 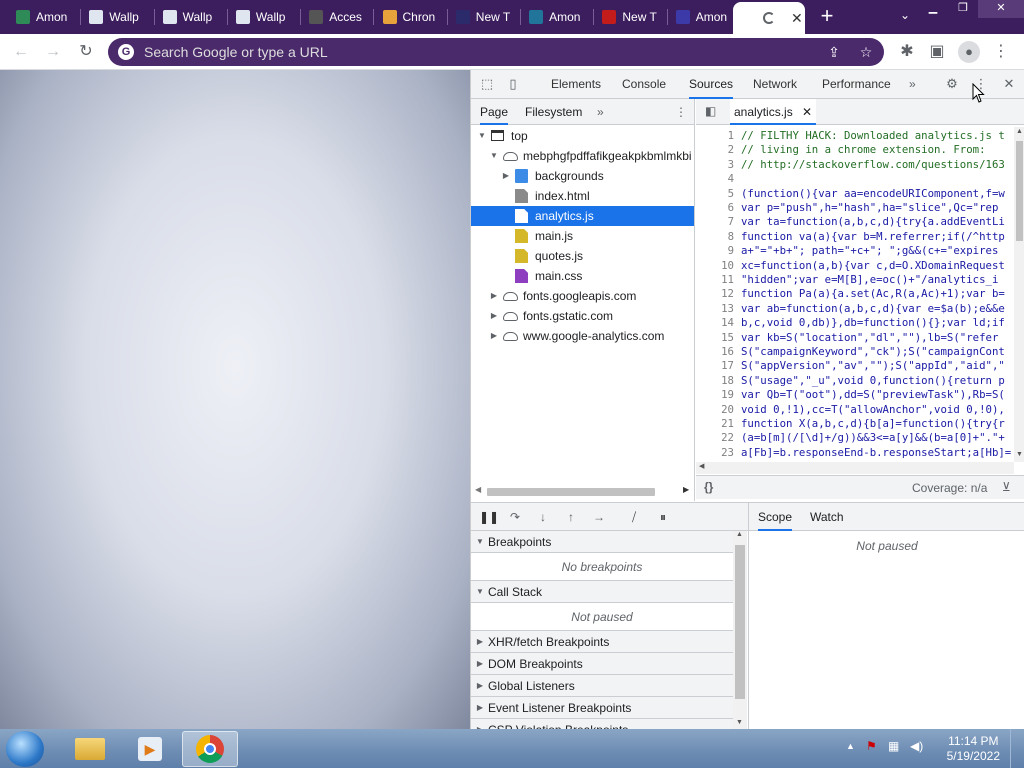 I want to click on restore-icon: ❐, so click(x=963, y=9).